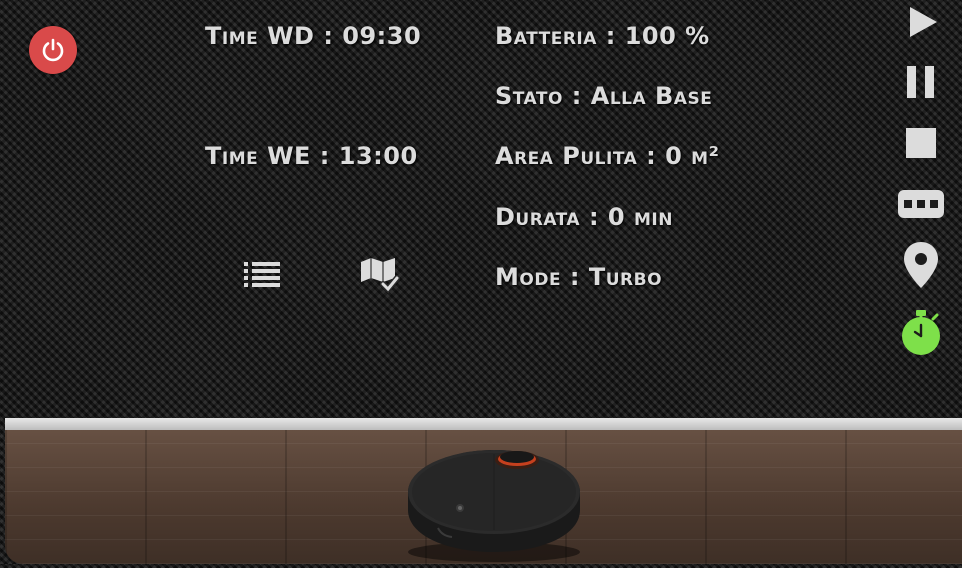  I want to click on fan-speed-icon, so click(921, 204).